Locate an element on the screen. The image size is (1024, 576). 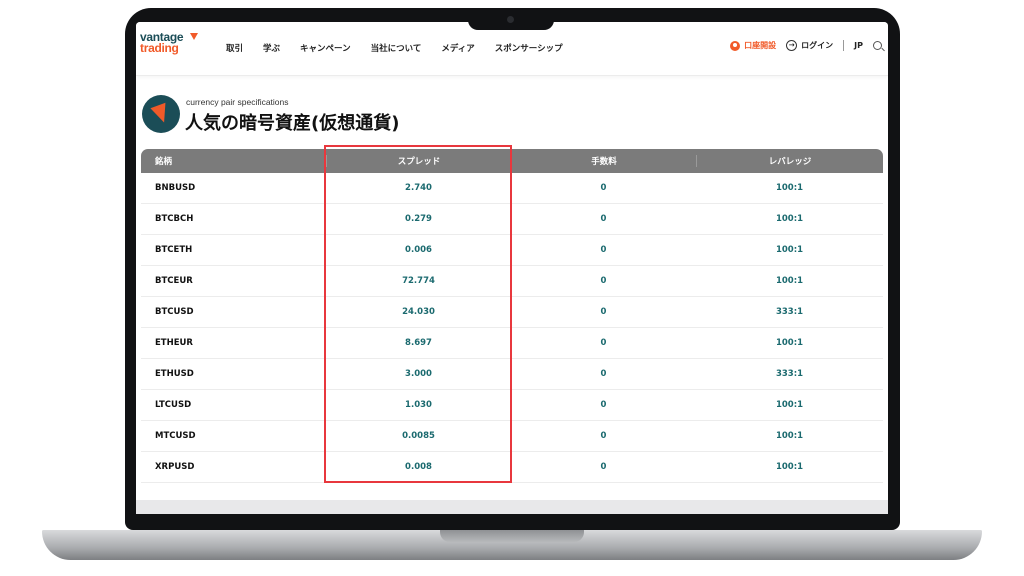
header-symbol: 銘柄 is located at coordinates (164, 162).